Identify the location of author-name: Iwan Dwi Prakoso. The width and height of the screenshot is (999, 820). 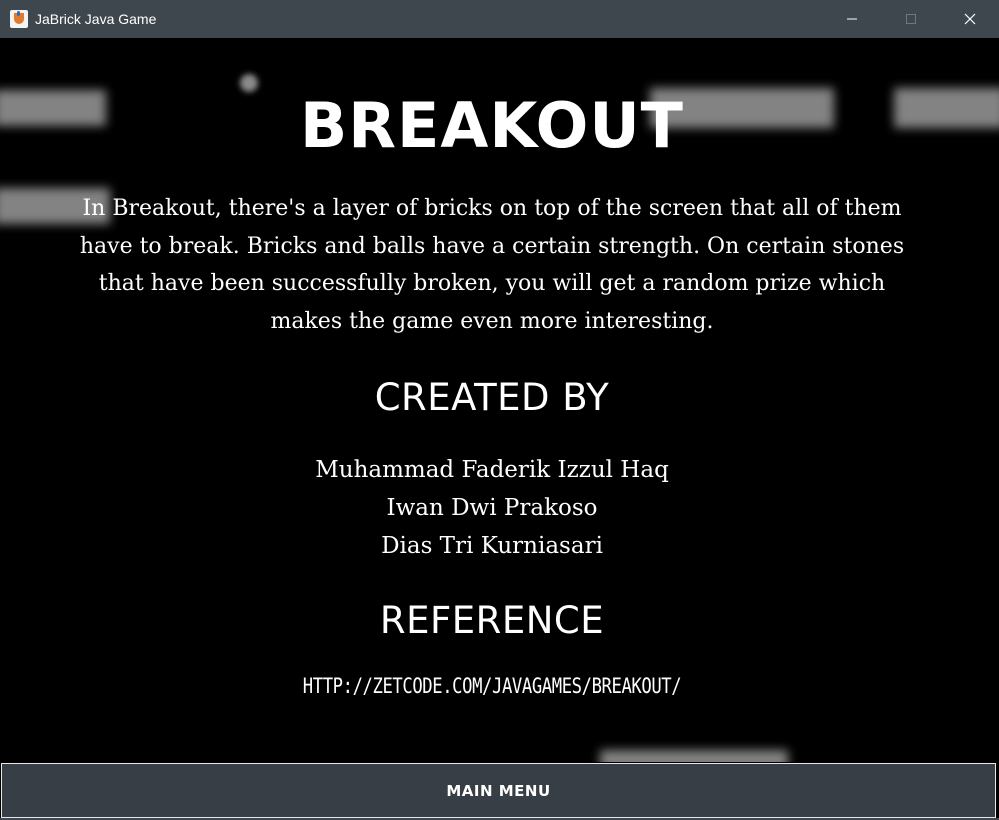
(492, 508).